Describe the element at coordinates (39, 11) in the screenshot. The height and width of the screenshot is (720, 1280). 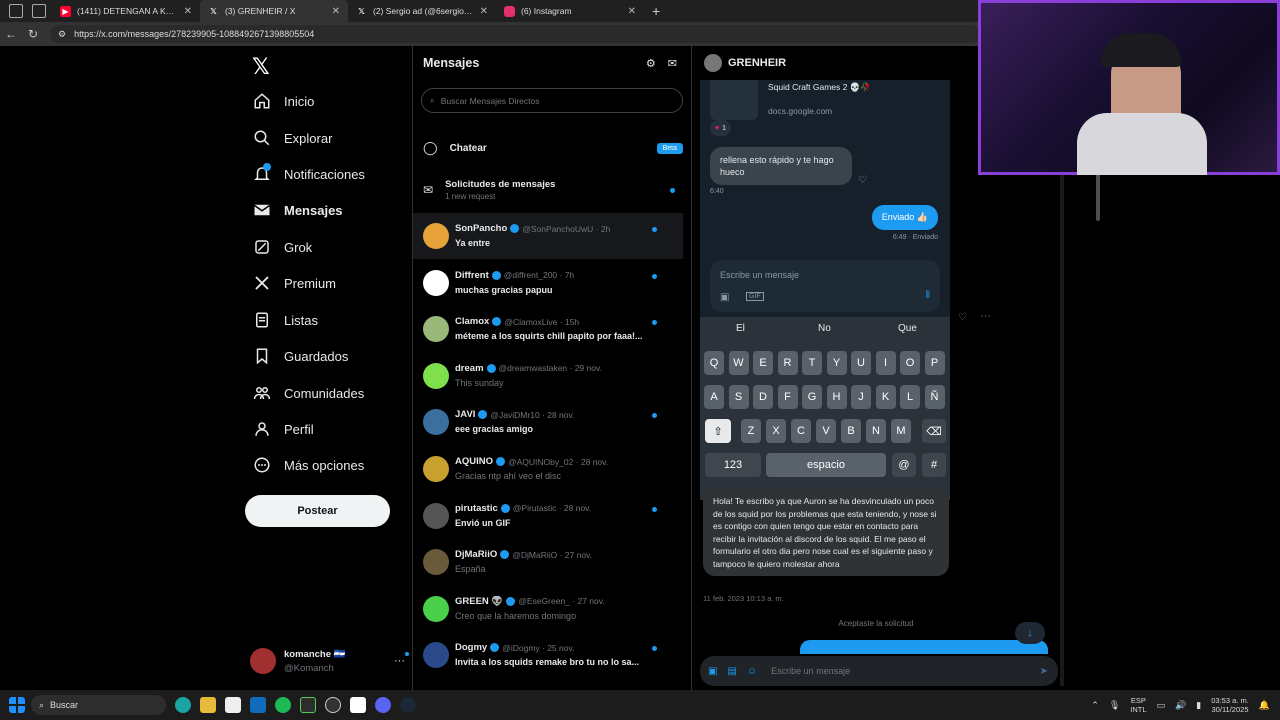
I see `tab-actions-icon` at that location.